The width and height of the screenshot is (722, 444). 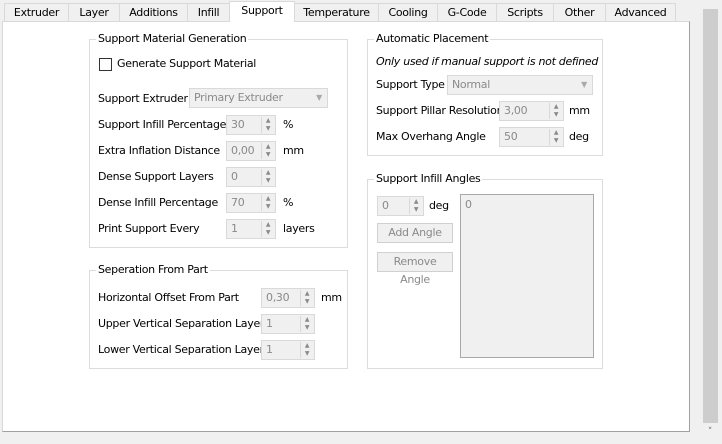 I want to click on horizontal-offset-label: Horizontal Offset From Part, so click(x=168, y=297).